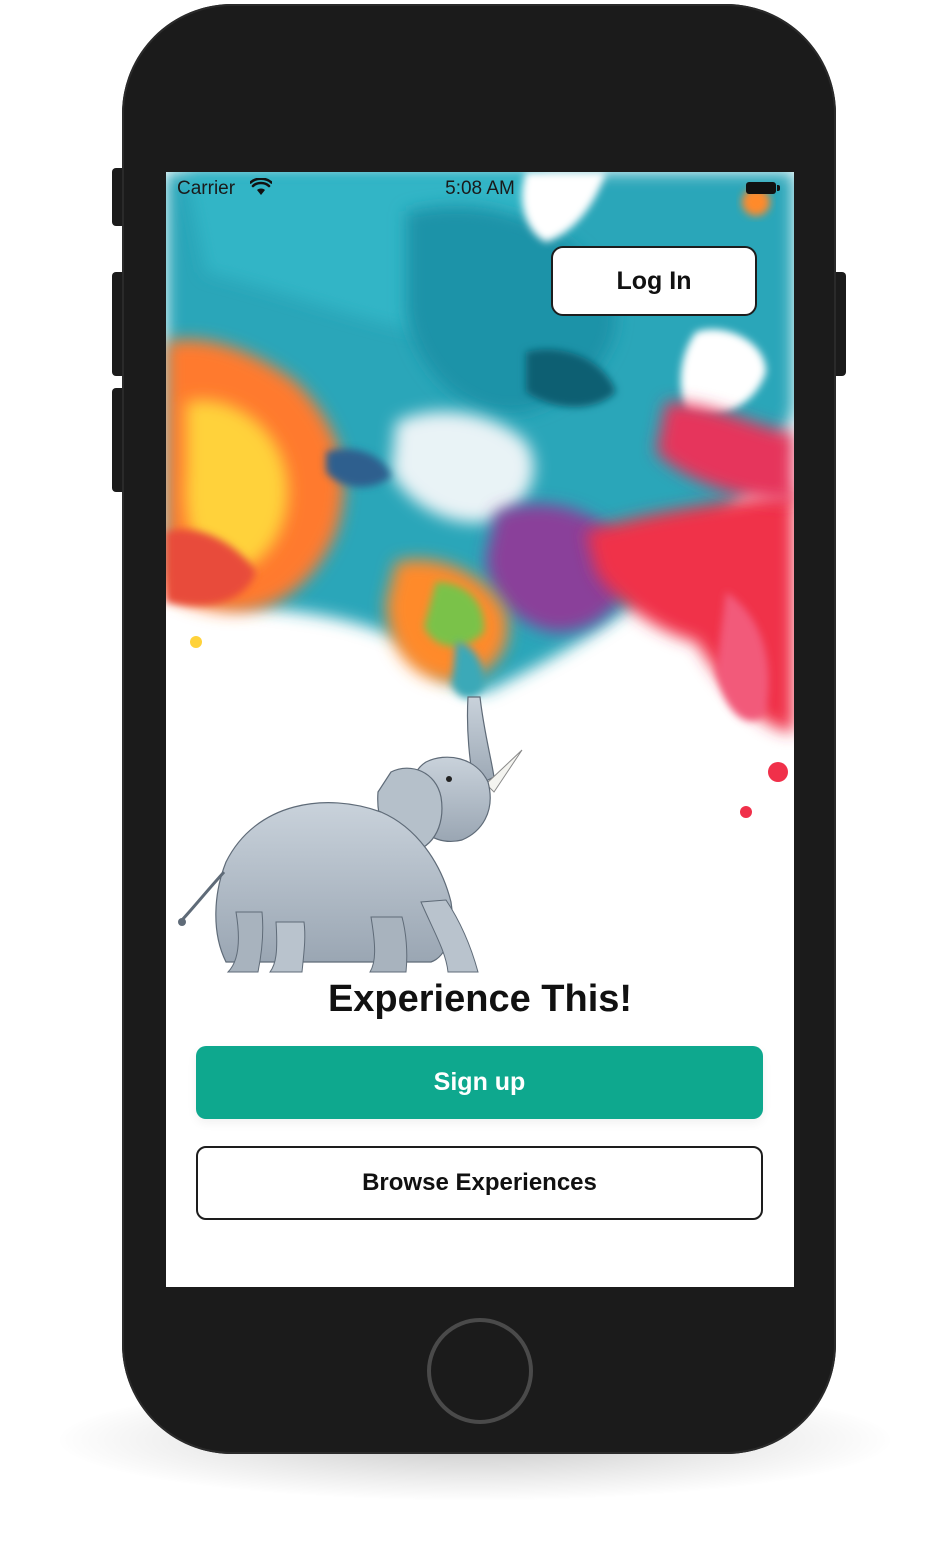 The height and width of the screenshot is (1550, 950). Describe the element at coordinates (480, 1371) in the screenshot. I see `home-button` at that location.